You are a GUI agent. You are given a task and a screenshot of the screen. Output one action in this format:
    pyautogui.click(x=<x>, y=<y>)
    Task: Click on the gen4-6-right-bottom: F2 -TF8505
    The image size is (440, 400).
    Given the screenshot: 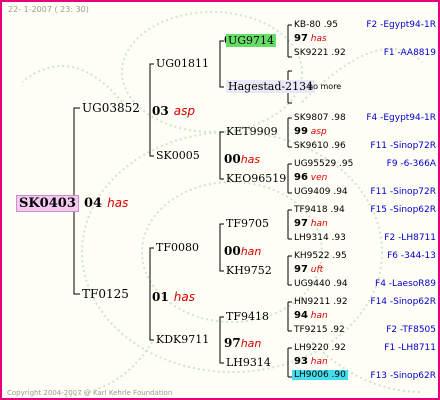 What is the action you would take?
    pyautogui.click(x=411, y=330)
    